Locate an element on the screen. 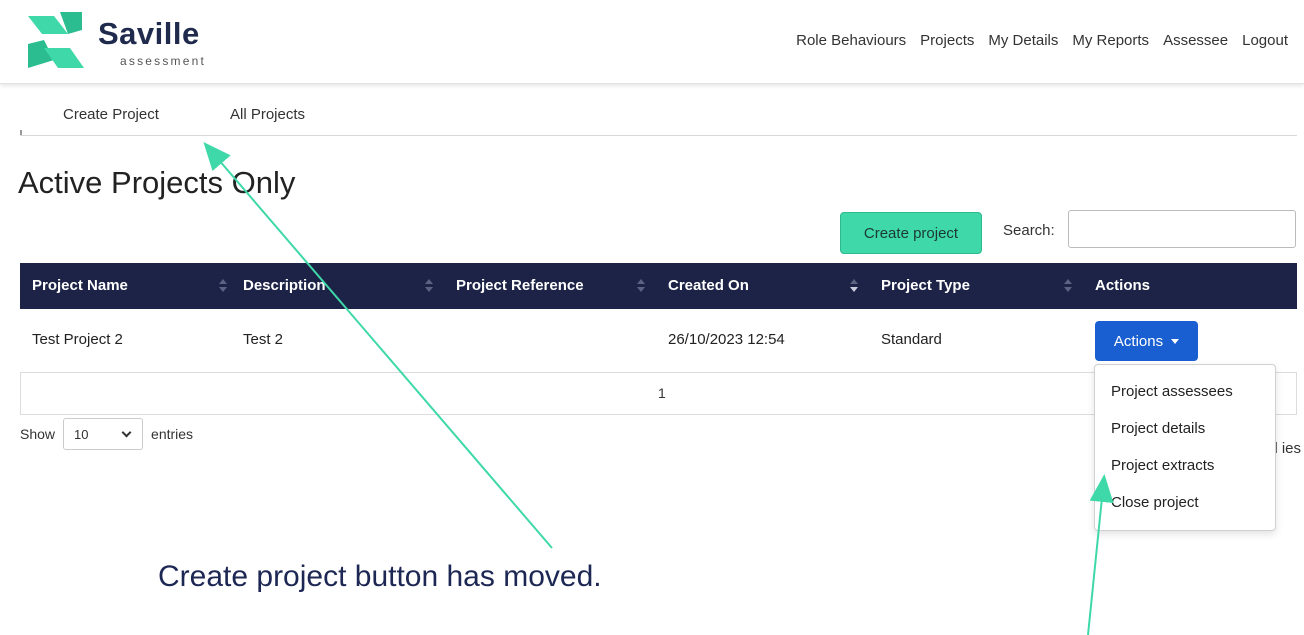  column-header-project-name: Project Name is located at coordinates (80, 286).